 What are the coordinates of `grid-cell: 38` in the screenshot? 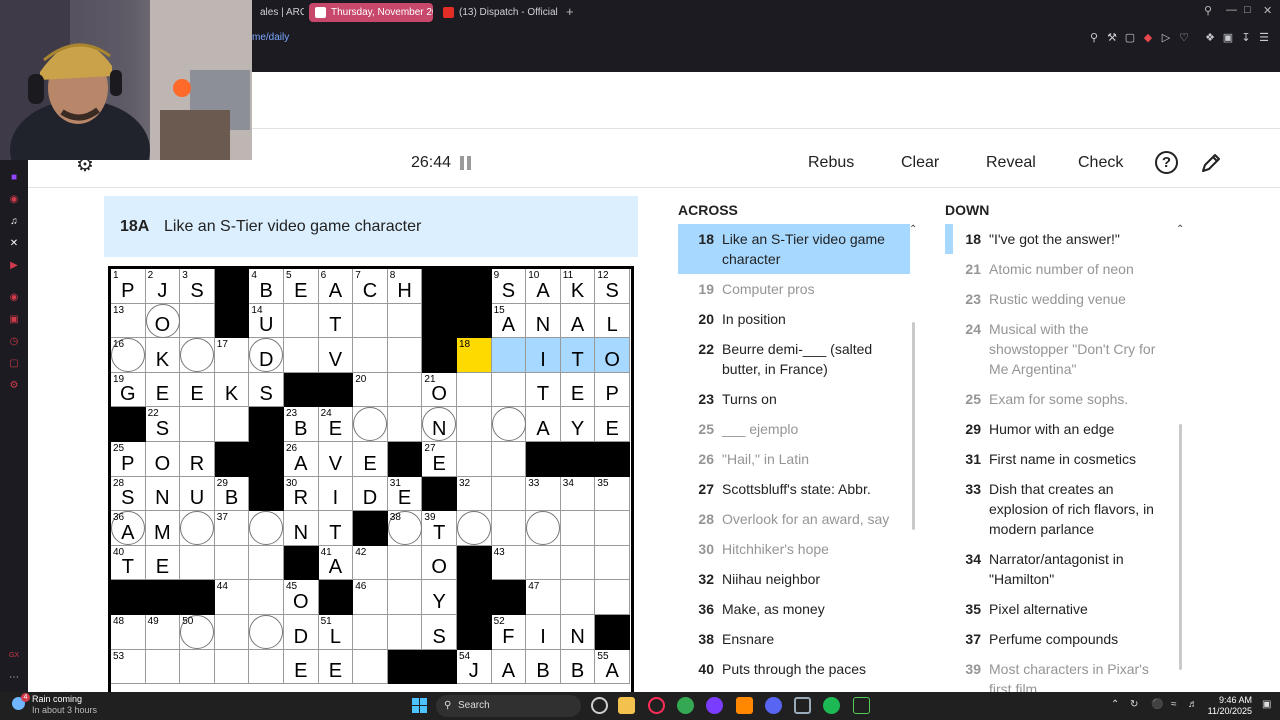 It's located at (405, 528).